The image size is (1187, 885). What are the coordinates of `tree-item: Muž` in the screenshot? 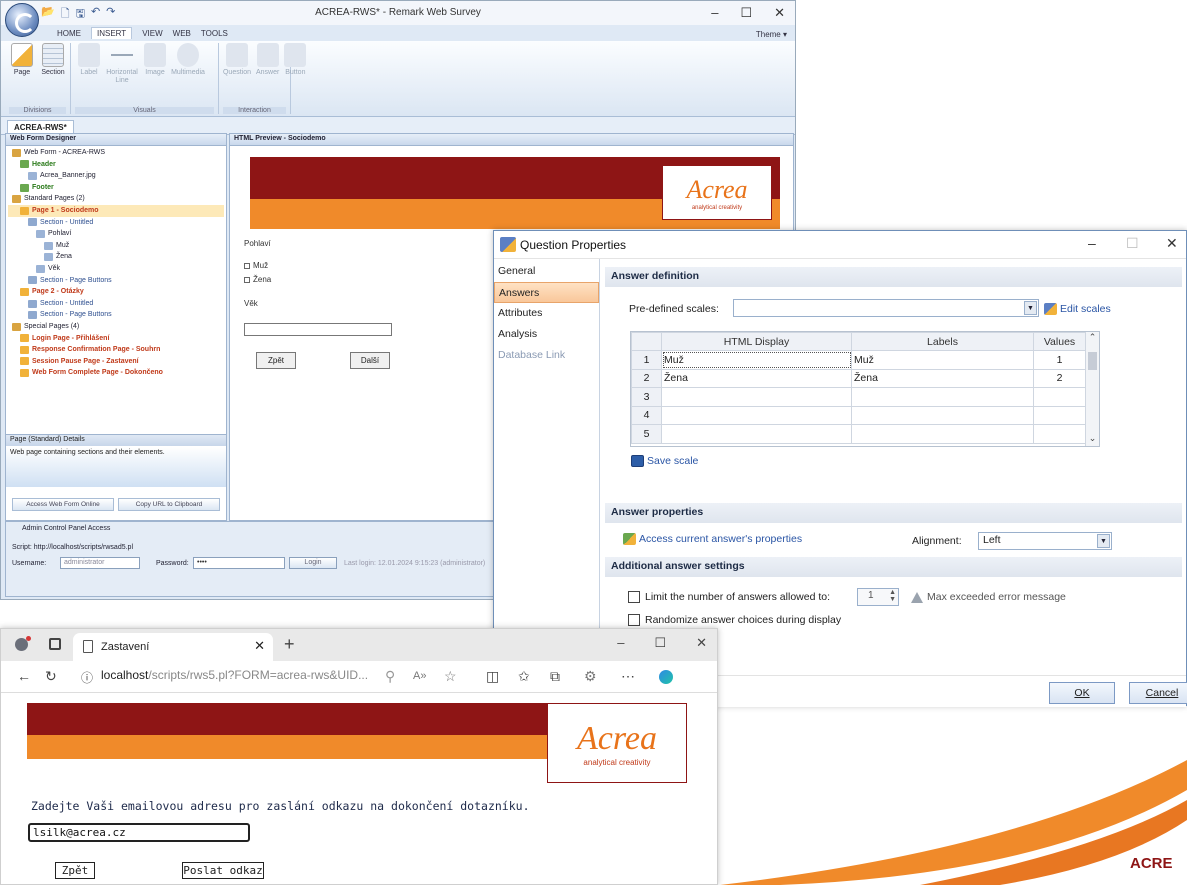 It's located at (116, 246).